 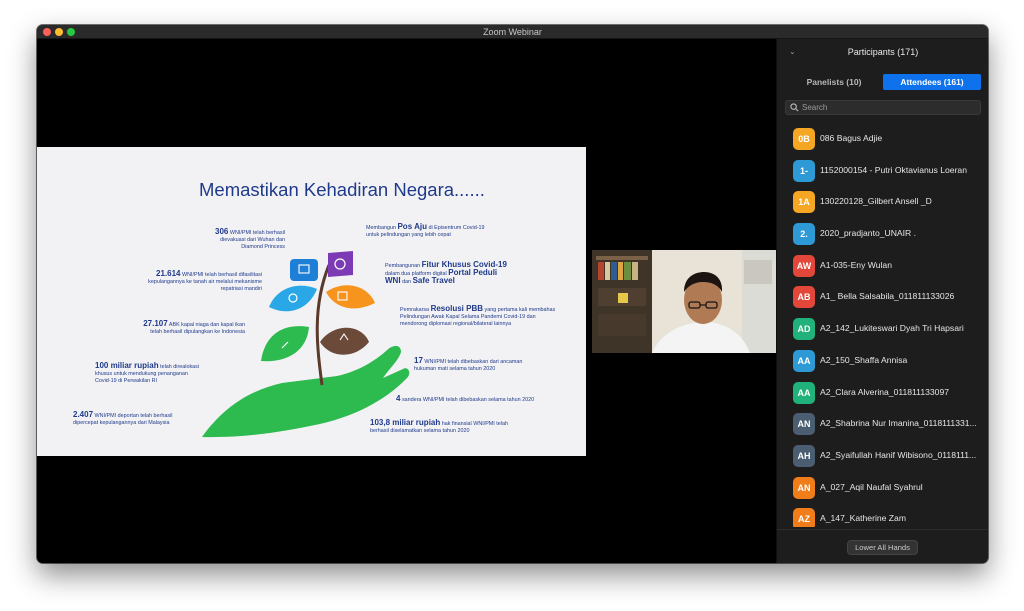 I want to click on list-item: AA A2_150_Shaffa Annisa, so click(x=882, y=361).